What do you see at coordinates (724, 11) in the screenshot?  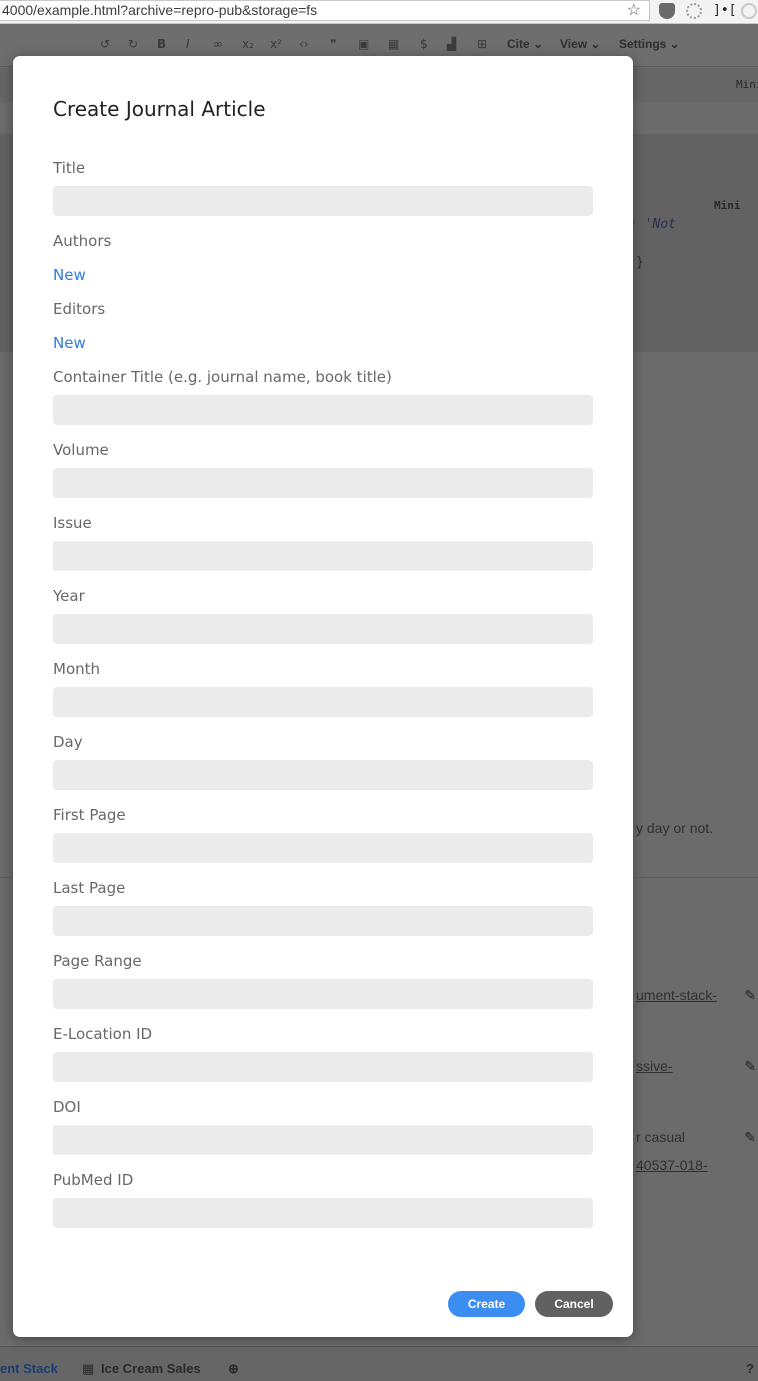 I see `bracket-extension-icon: ]•[` at bounding box center [724, 11].